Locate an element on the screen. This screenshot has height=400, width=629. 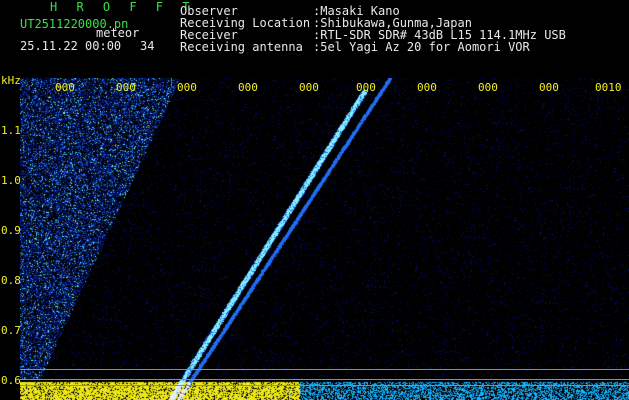
app-title: H R O F F T is located at coordinates (123, 7).